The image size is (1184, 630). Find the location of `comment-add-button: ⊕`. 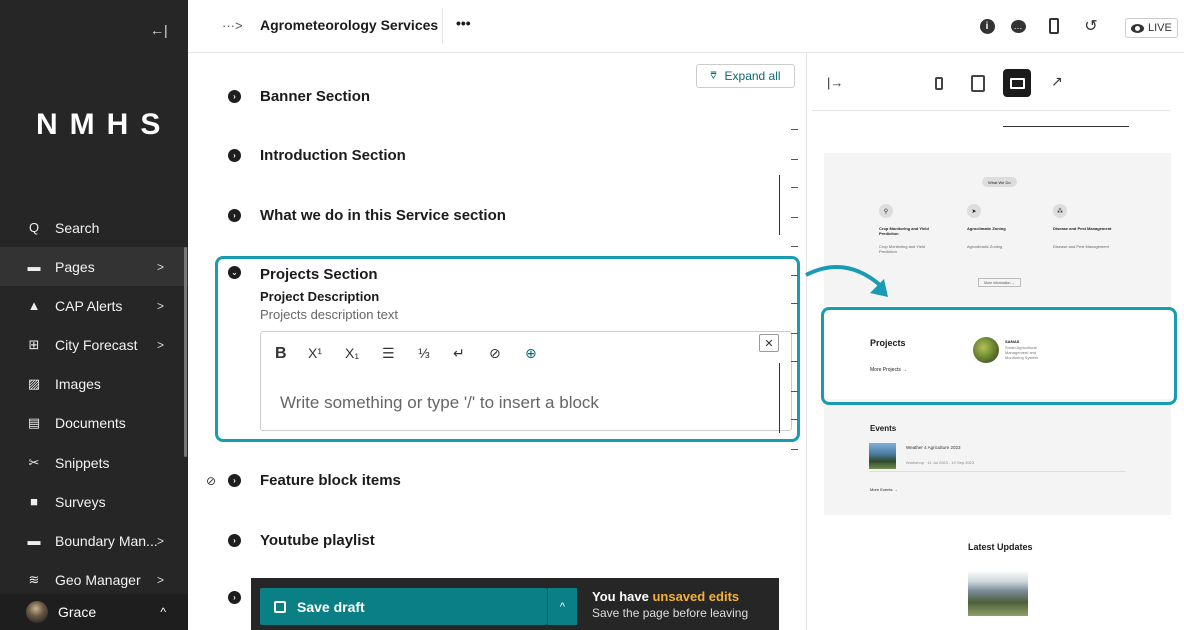

comment-add-button: ⊕ is located at coordinates (531, 353).